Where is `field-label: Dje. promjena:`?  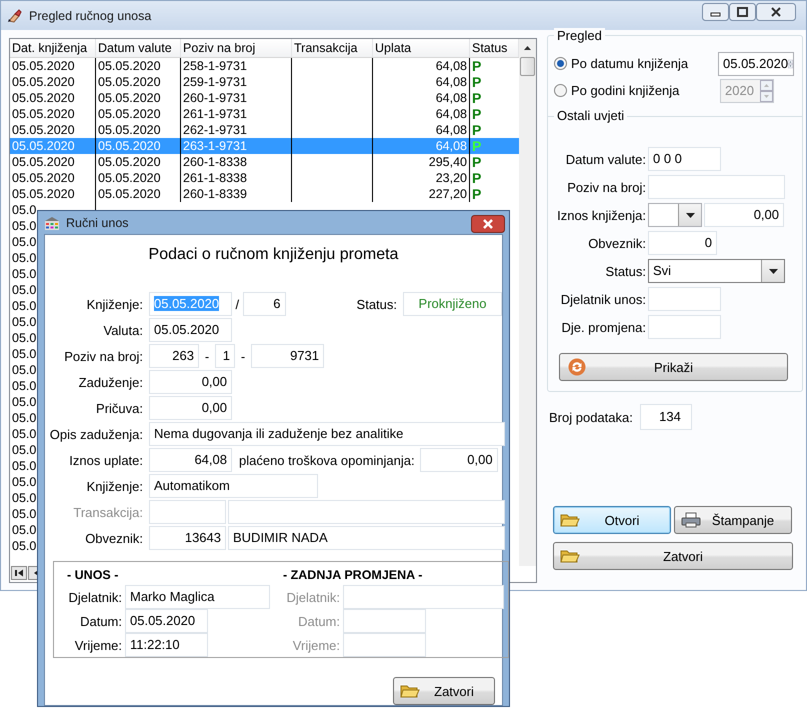 field-label: Dje. promjena: is located at coordinates (603, 327).